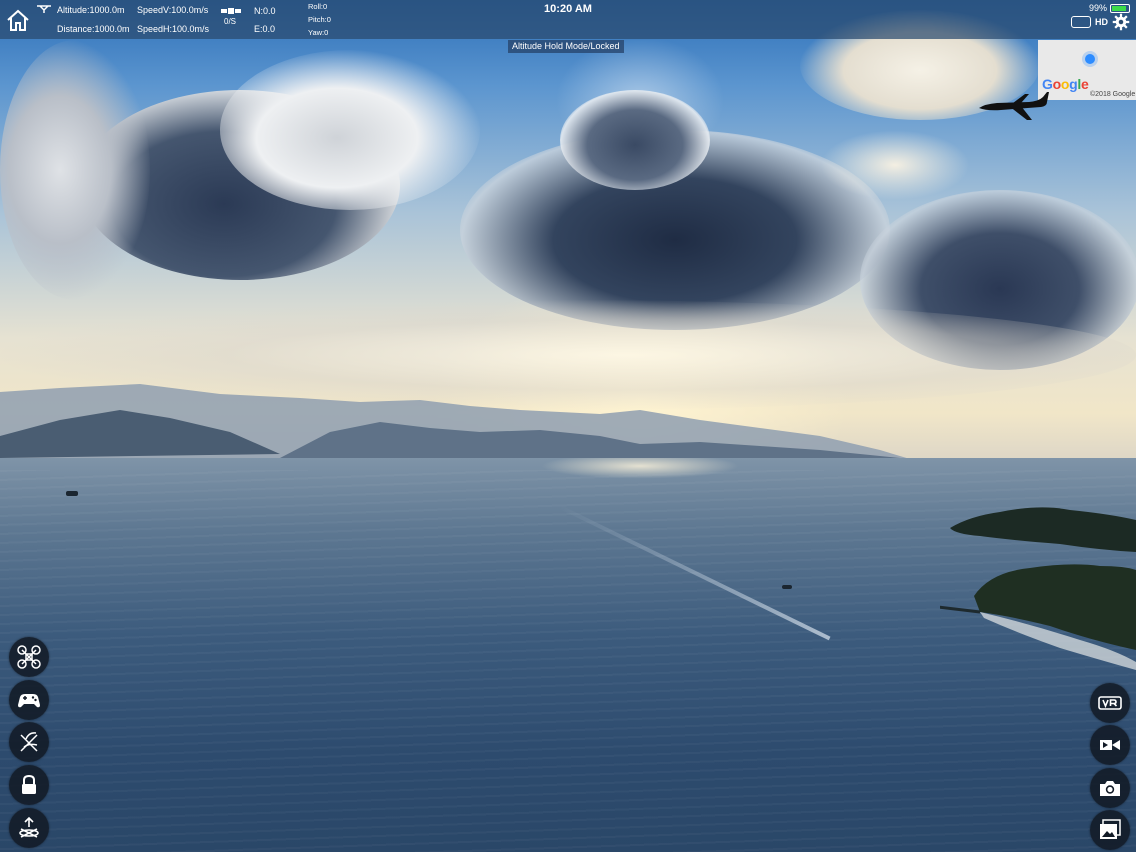 The width and height of the screenshot is (1136, 852). I want to click on location-dot, so click(1090, 59).